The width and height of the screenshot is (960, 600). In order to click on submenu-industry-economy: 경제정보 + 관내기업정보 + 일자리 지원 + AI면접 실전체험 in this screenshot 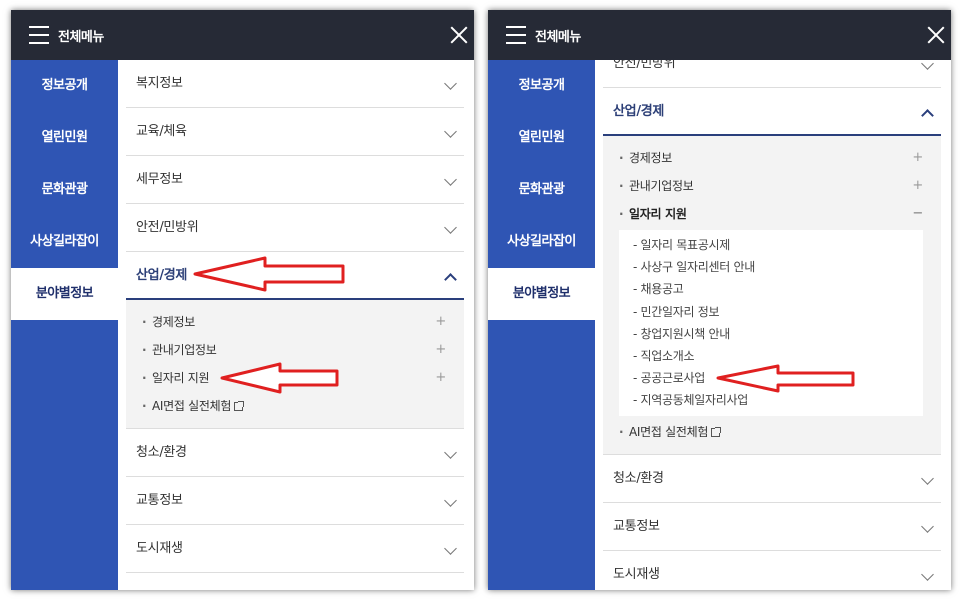, I will do `click(295, 364)`.